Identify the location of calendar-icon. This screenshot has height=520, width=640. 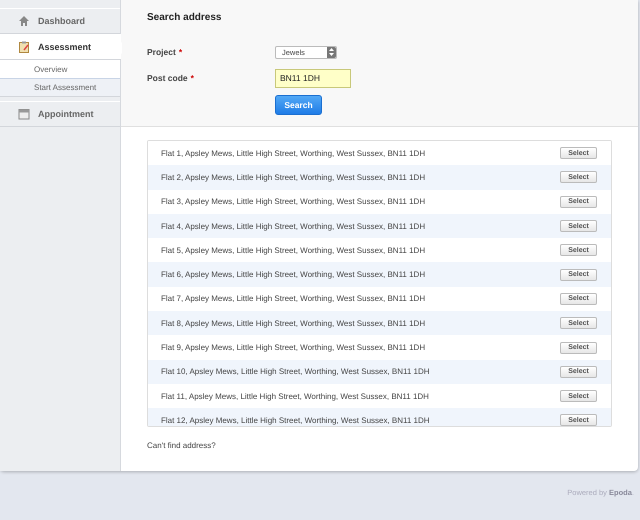
(24, 114).